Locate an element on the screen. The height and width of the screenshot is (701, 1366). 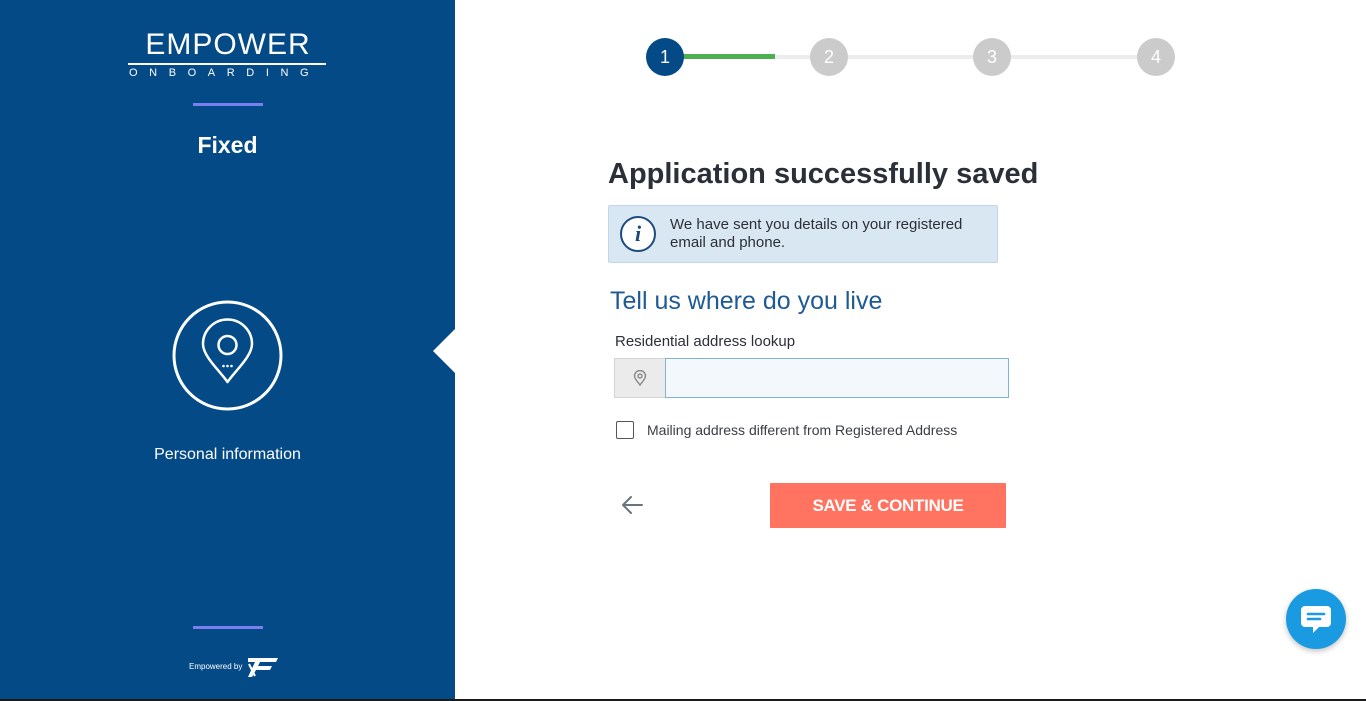
empower-logo: EMPOWER ONBOARDING is located at coordinates (228, 54).